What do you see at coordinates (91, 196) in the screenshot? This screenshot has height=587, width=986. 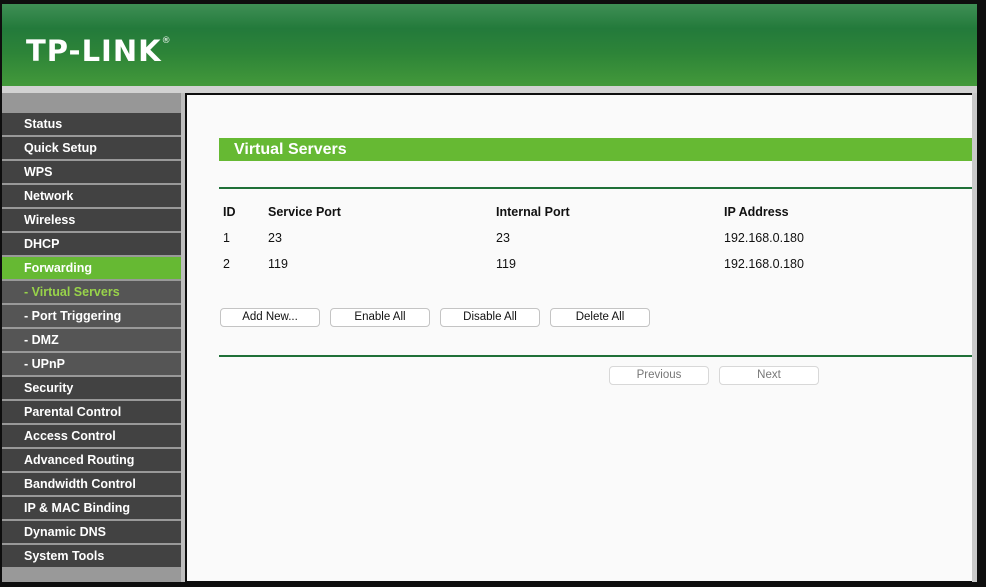 I see `sidebar-item-network: Network` at bounding box center [91, 196].